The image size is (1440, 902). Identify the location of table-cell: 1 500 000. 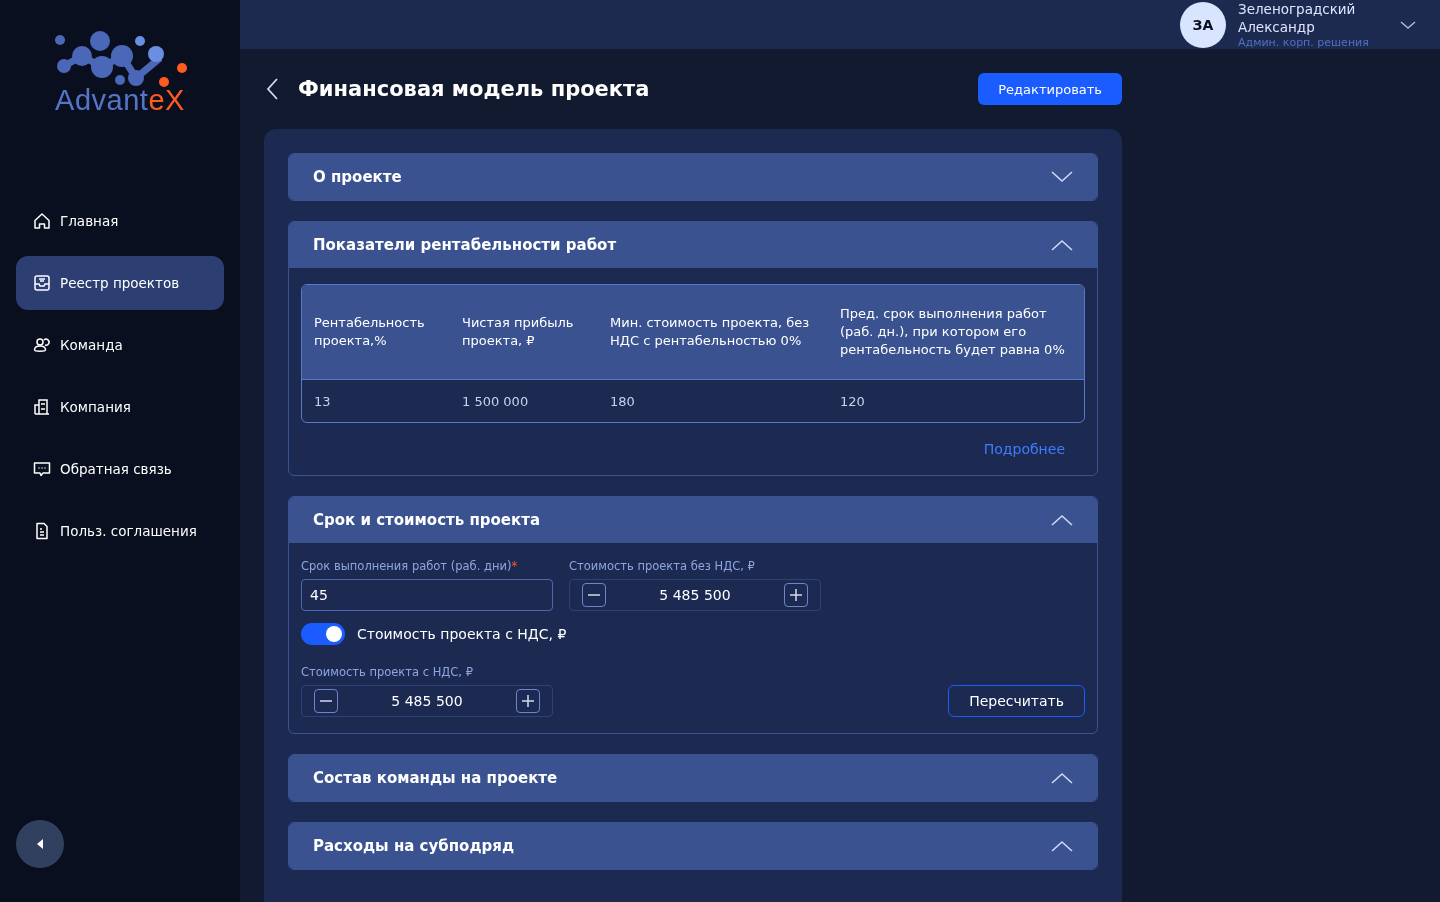
(524, 400).